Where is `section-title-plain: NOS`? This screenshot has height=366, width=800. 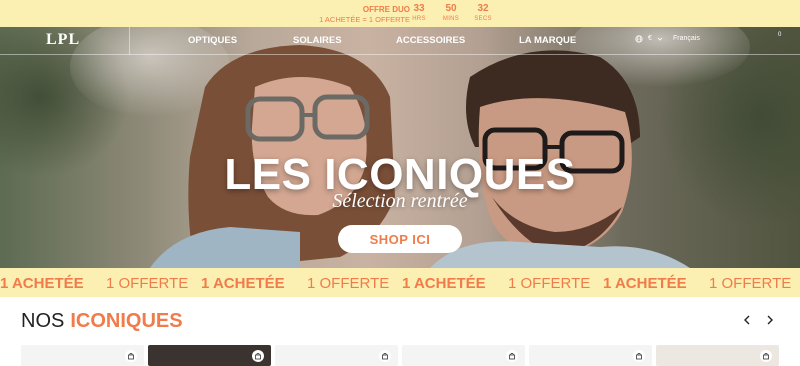 section-title-plain: NOS is located at coordinates (43, 321).